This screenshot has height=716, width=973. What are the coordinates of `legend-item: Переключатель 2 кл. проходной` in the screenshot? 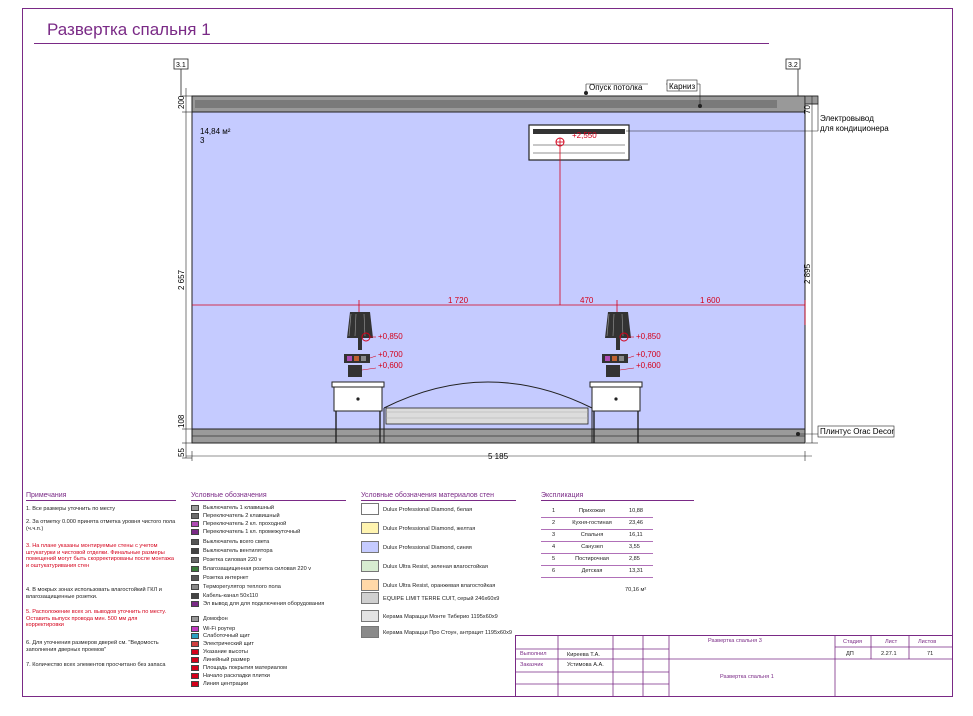 It's located at (238, 524).